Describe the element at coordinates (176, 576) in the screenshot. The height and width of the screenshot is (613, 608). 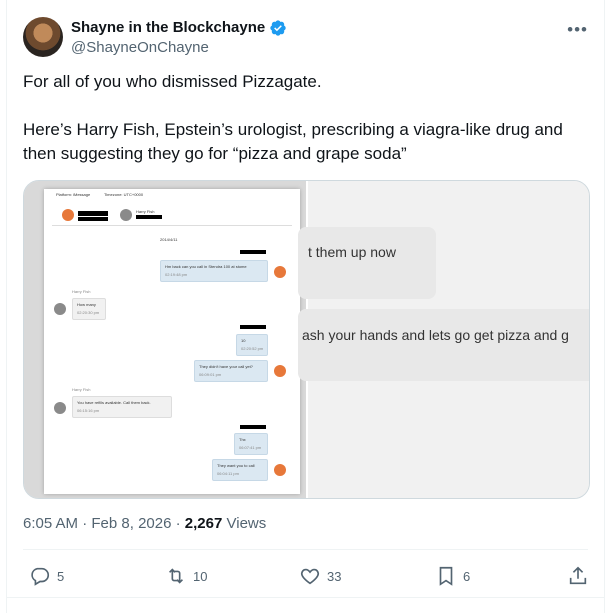
I see `repost-icon` at that location.